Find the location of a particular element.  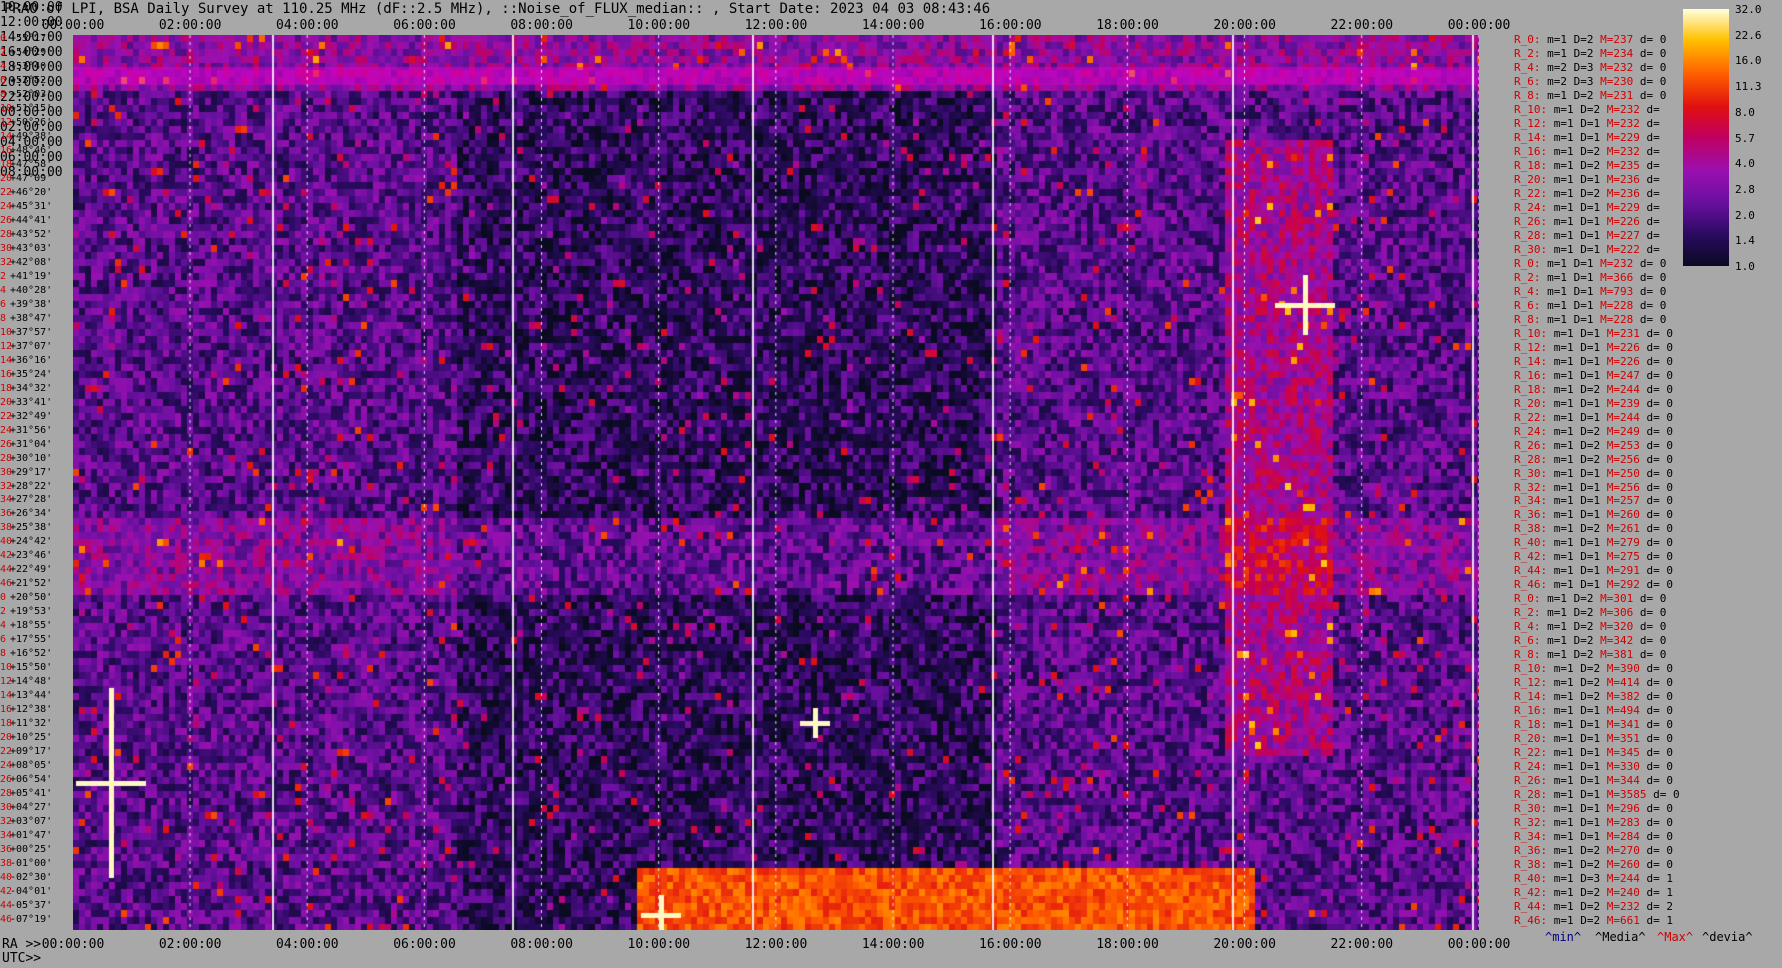

colorbar-tick-2: 16.0 is located at coordinates (1748, 61).